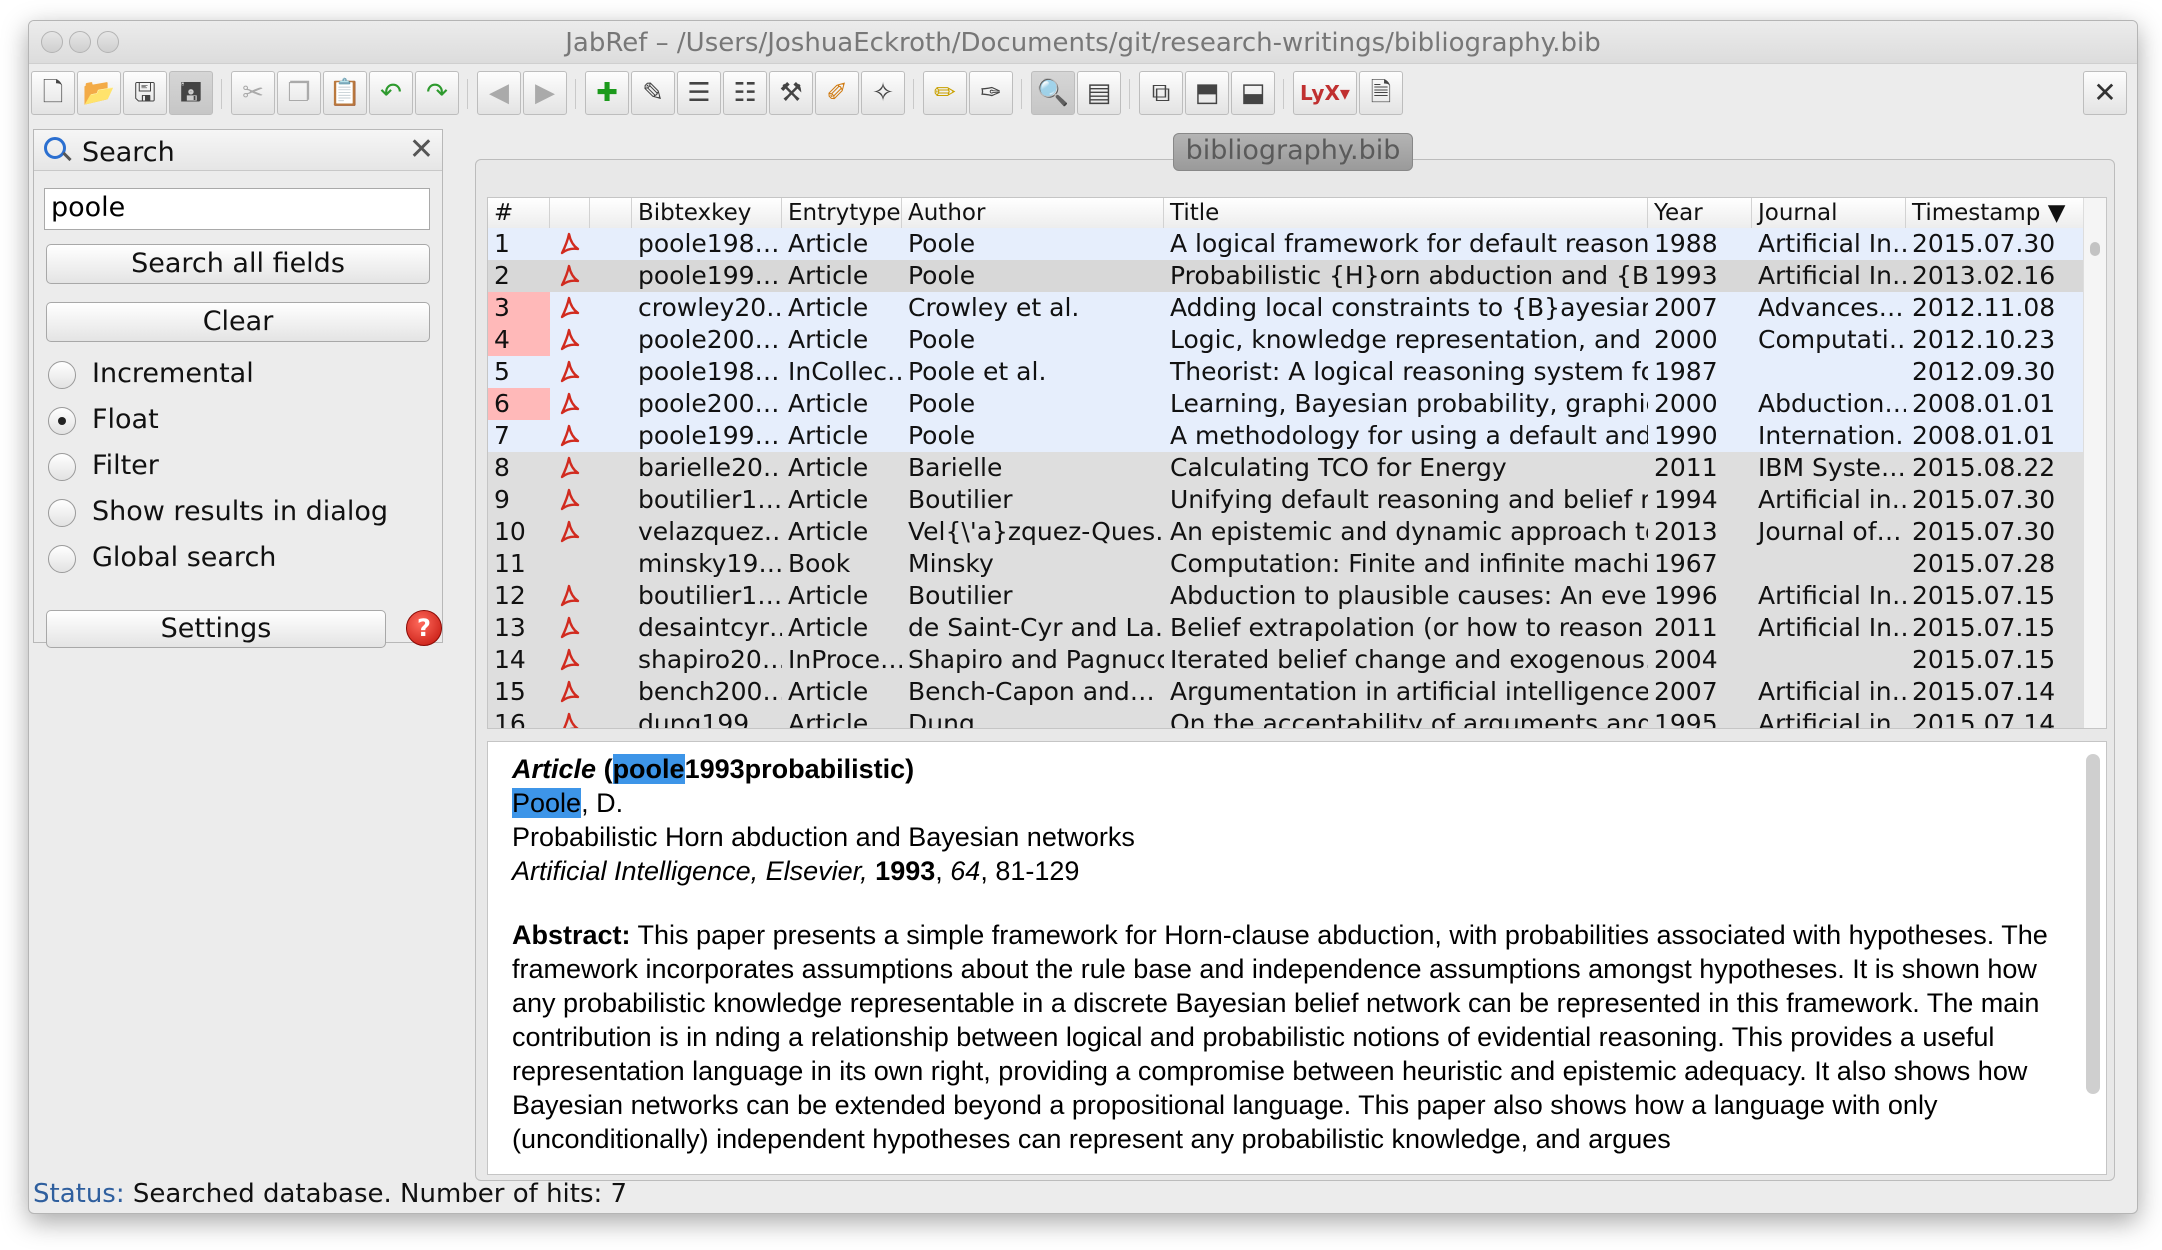 This screenshot has height=1250, width=2162. Describe the element at coordinates (240, 511) in the screenshot. I see `option-label: Show results in dialog` at that location.